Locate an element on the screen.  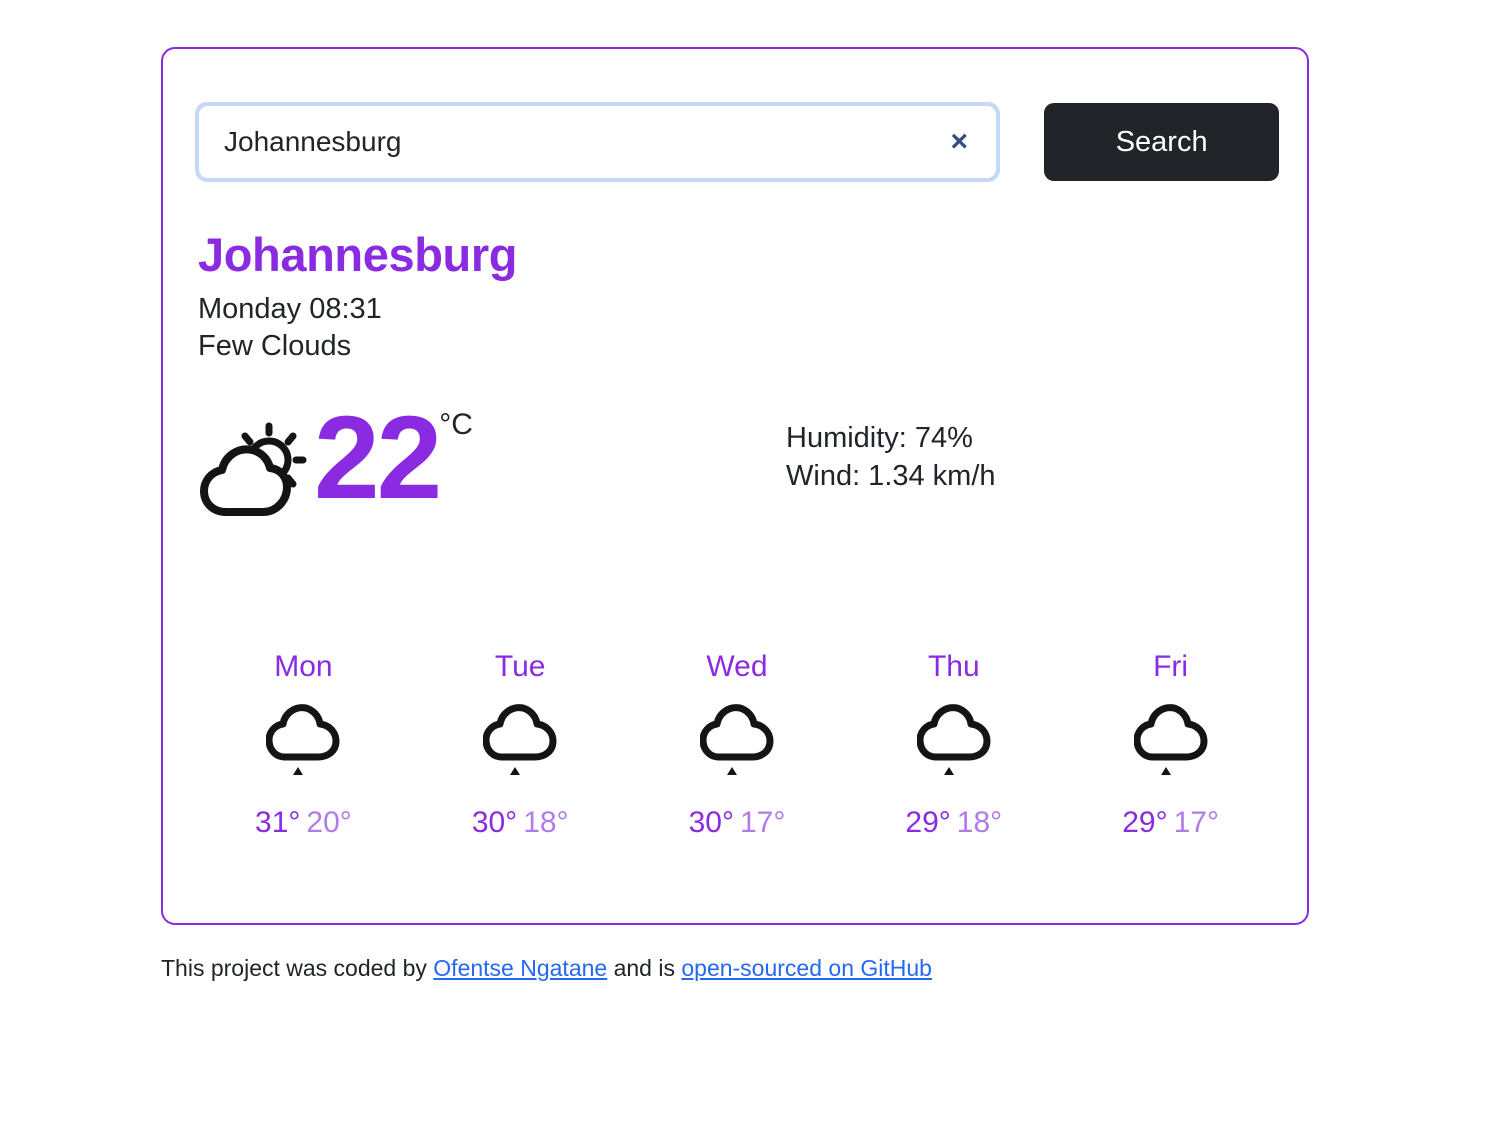
forecast-day-label: Tue is located at coordinates (520, 666).